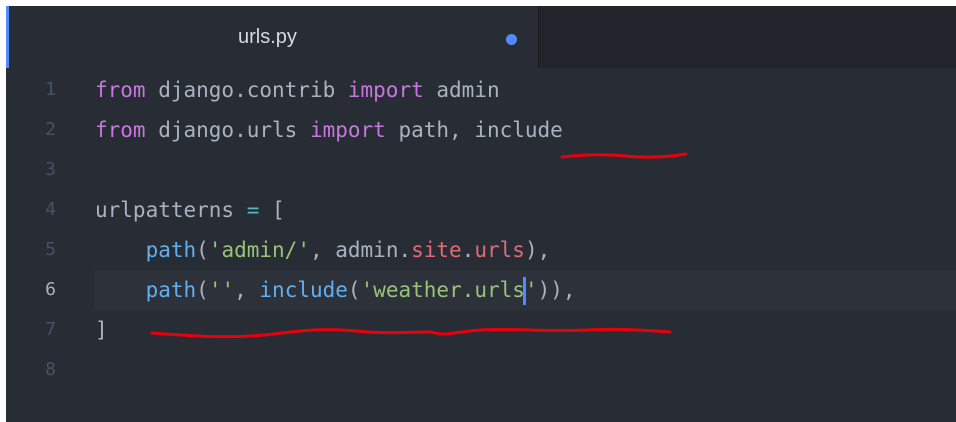  Describe the element at coordinates (221, 290) in the screenshot. I see `code-token: ''` at that location.